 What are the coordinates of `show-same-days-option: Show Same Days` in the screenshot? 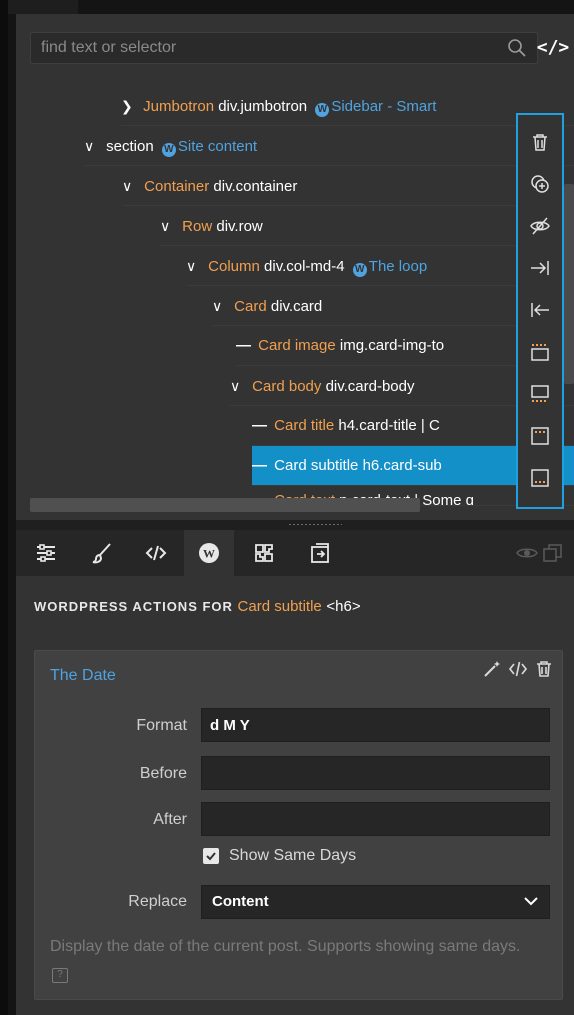 It's located at (279, 856).